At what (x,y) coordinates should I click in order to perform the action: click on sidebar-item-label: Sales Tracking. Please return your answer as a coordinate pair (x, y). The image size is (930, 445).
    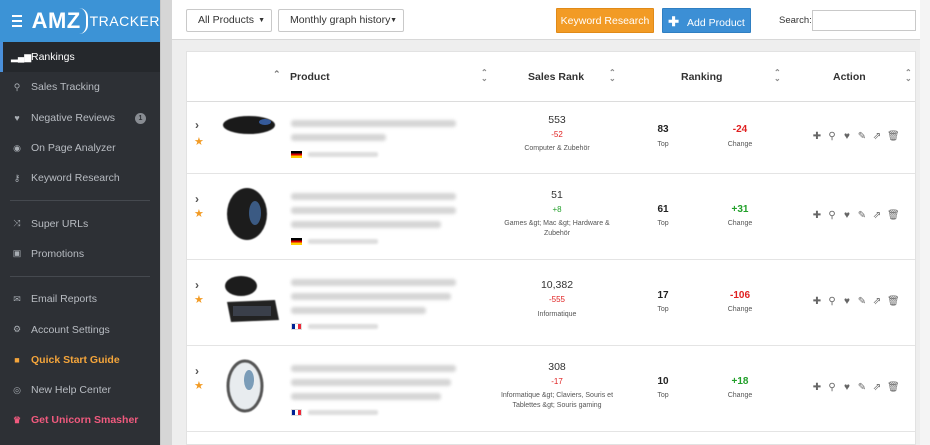
    Looking at the image, I should click on (65, 87).